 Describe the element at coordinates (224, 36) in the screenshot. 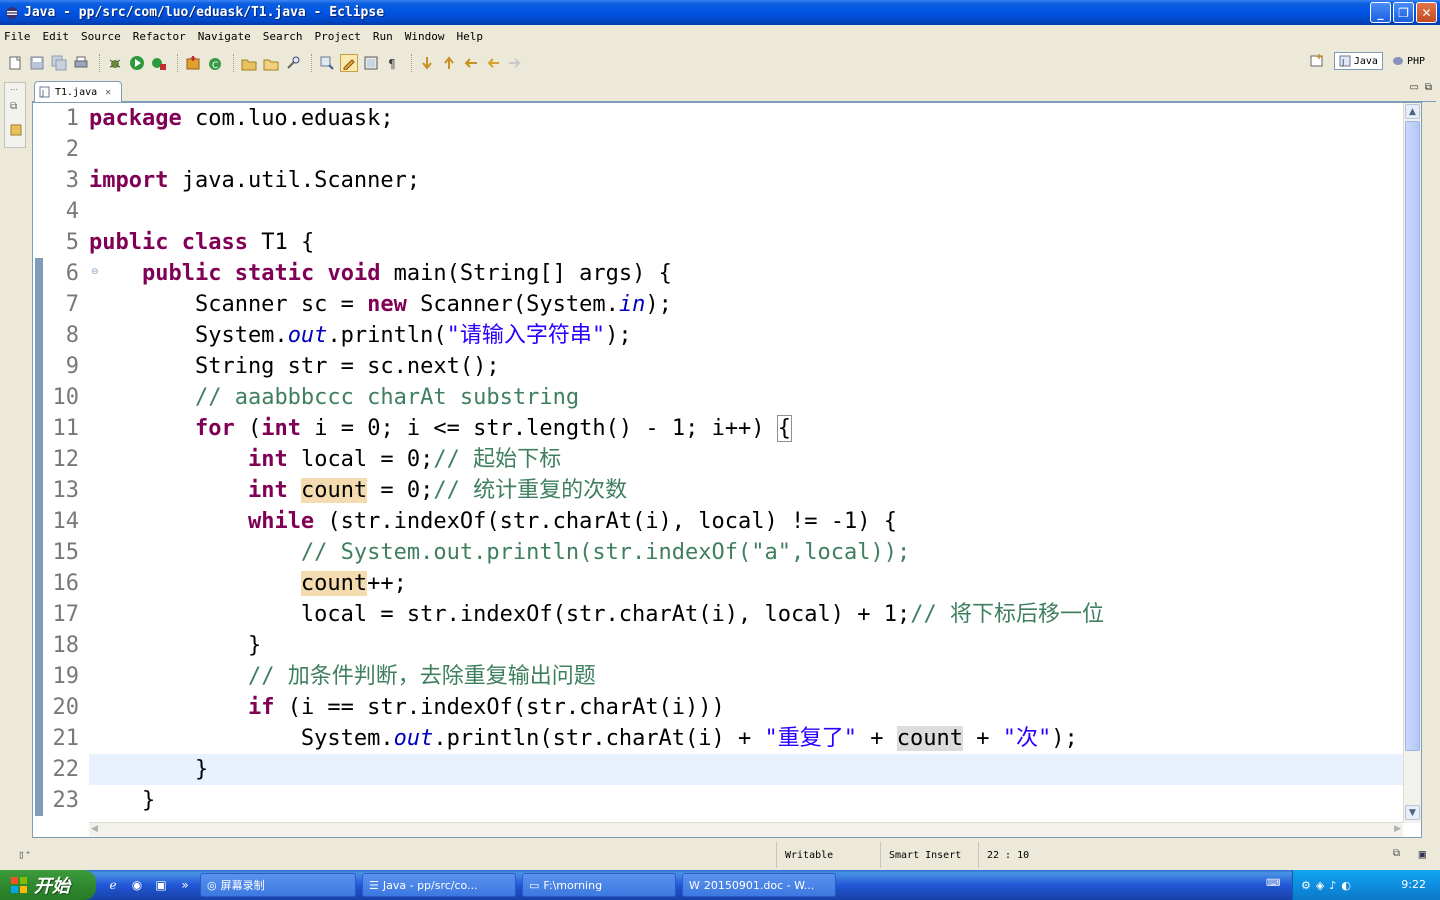

I see `menu-navigate: Navigate` at that location.